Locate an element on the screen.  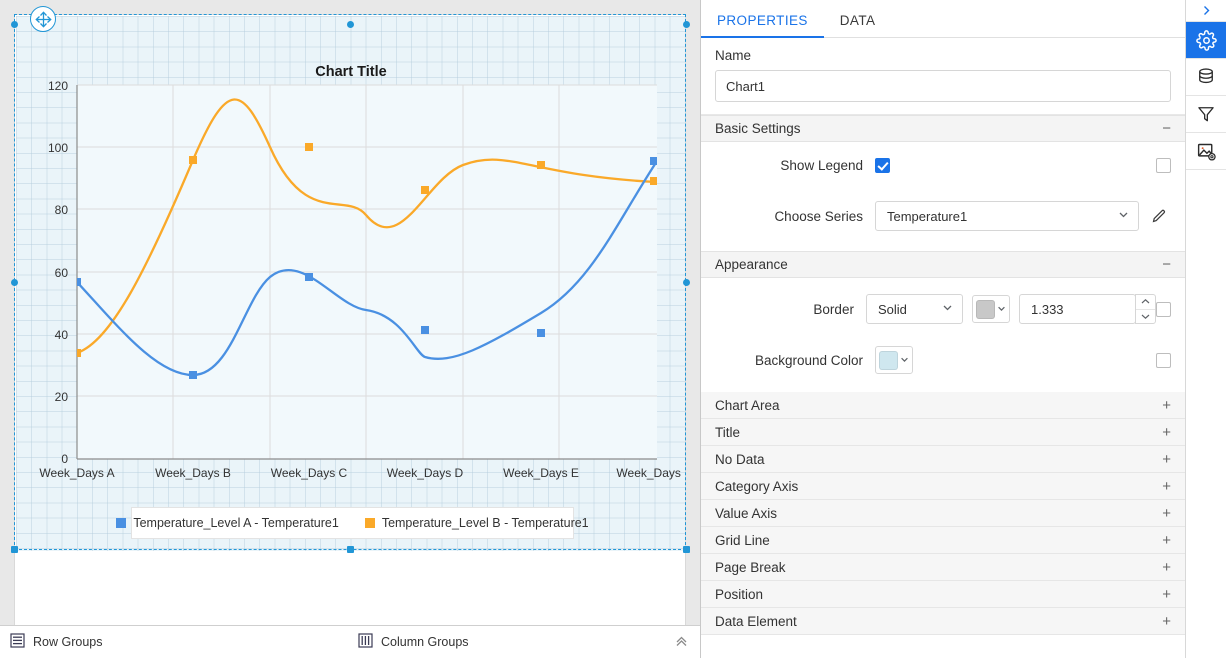
stepper-up-icon is located at coordinates (1145, 302).